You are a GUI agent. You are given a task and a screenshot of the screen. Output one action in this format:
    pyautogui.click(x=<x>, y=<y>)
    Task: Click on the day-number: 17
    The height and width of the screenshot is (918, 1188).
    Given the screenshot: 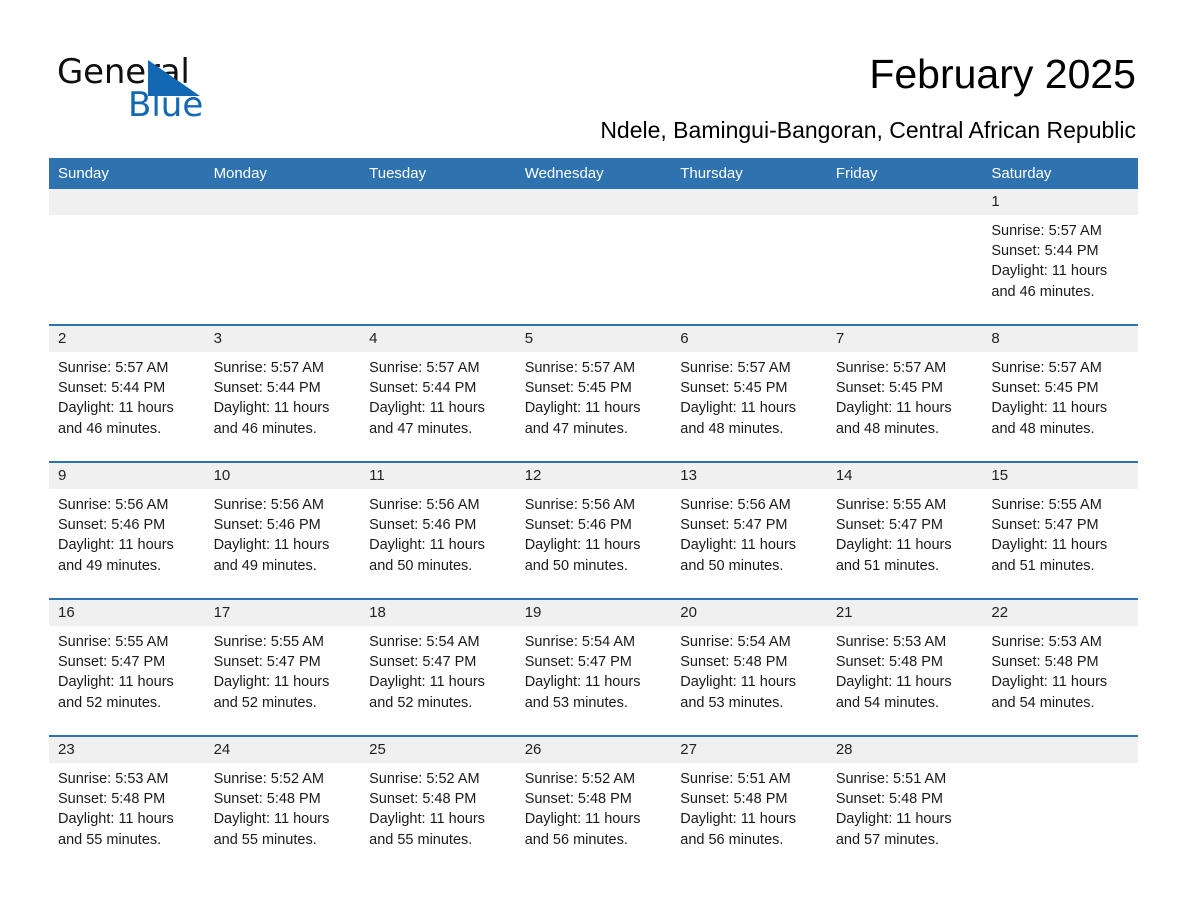 What is the action you would take?
    pyautogui.click(x=282, y=613)
    